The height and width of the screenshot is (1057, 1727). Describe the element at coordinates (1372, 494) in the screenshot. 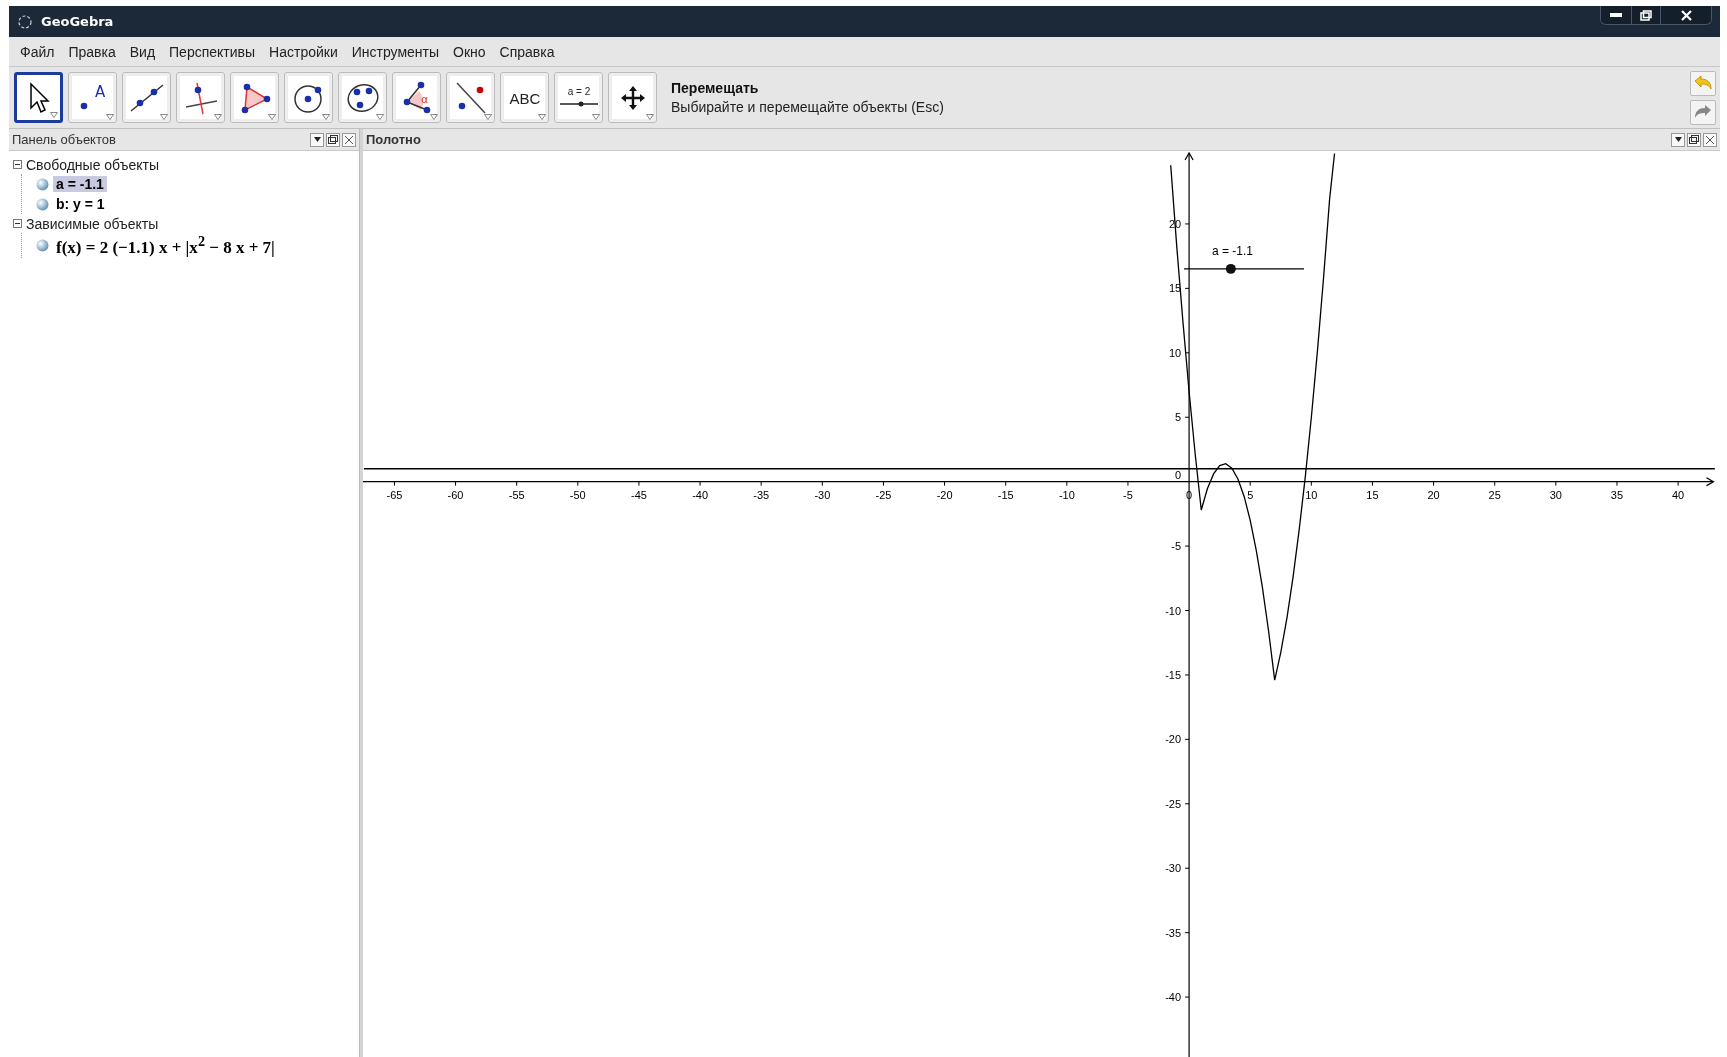

I see `tick-label: 15` at that location.